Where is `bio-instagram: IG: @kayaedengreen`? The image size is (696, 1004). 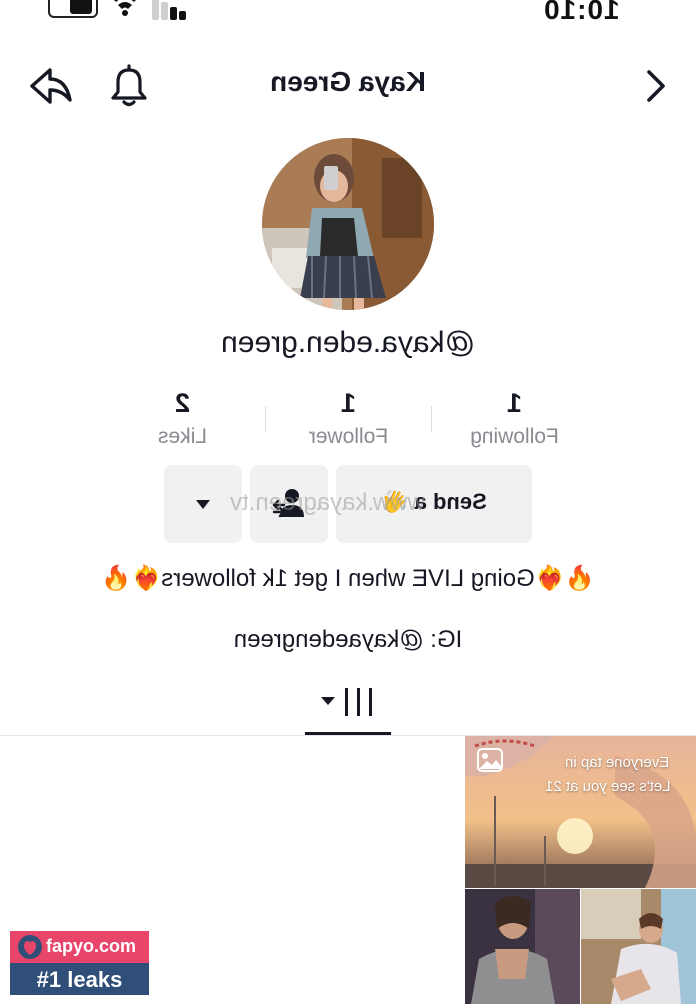 bio-instagram: IG: @kayaedengreen is located at coordinates (348, 639).